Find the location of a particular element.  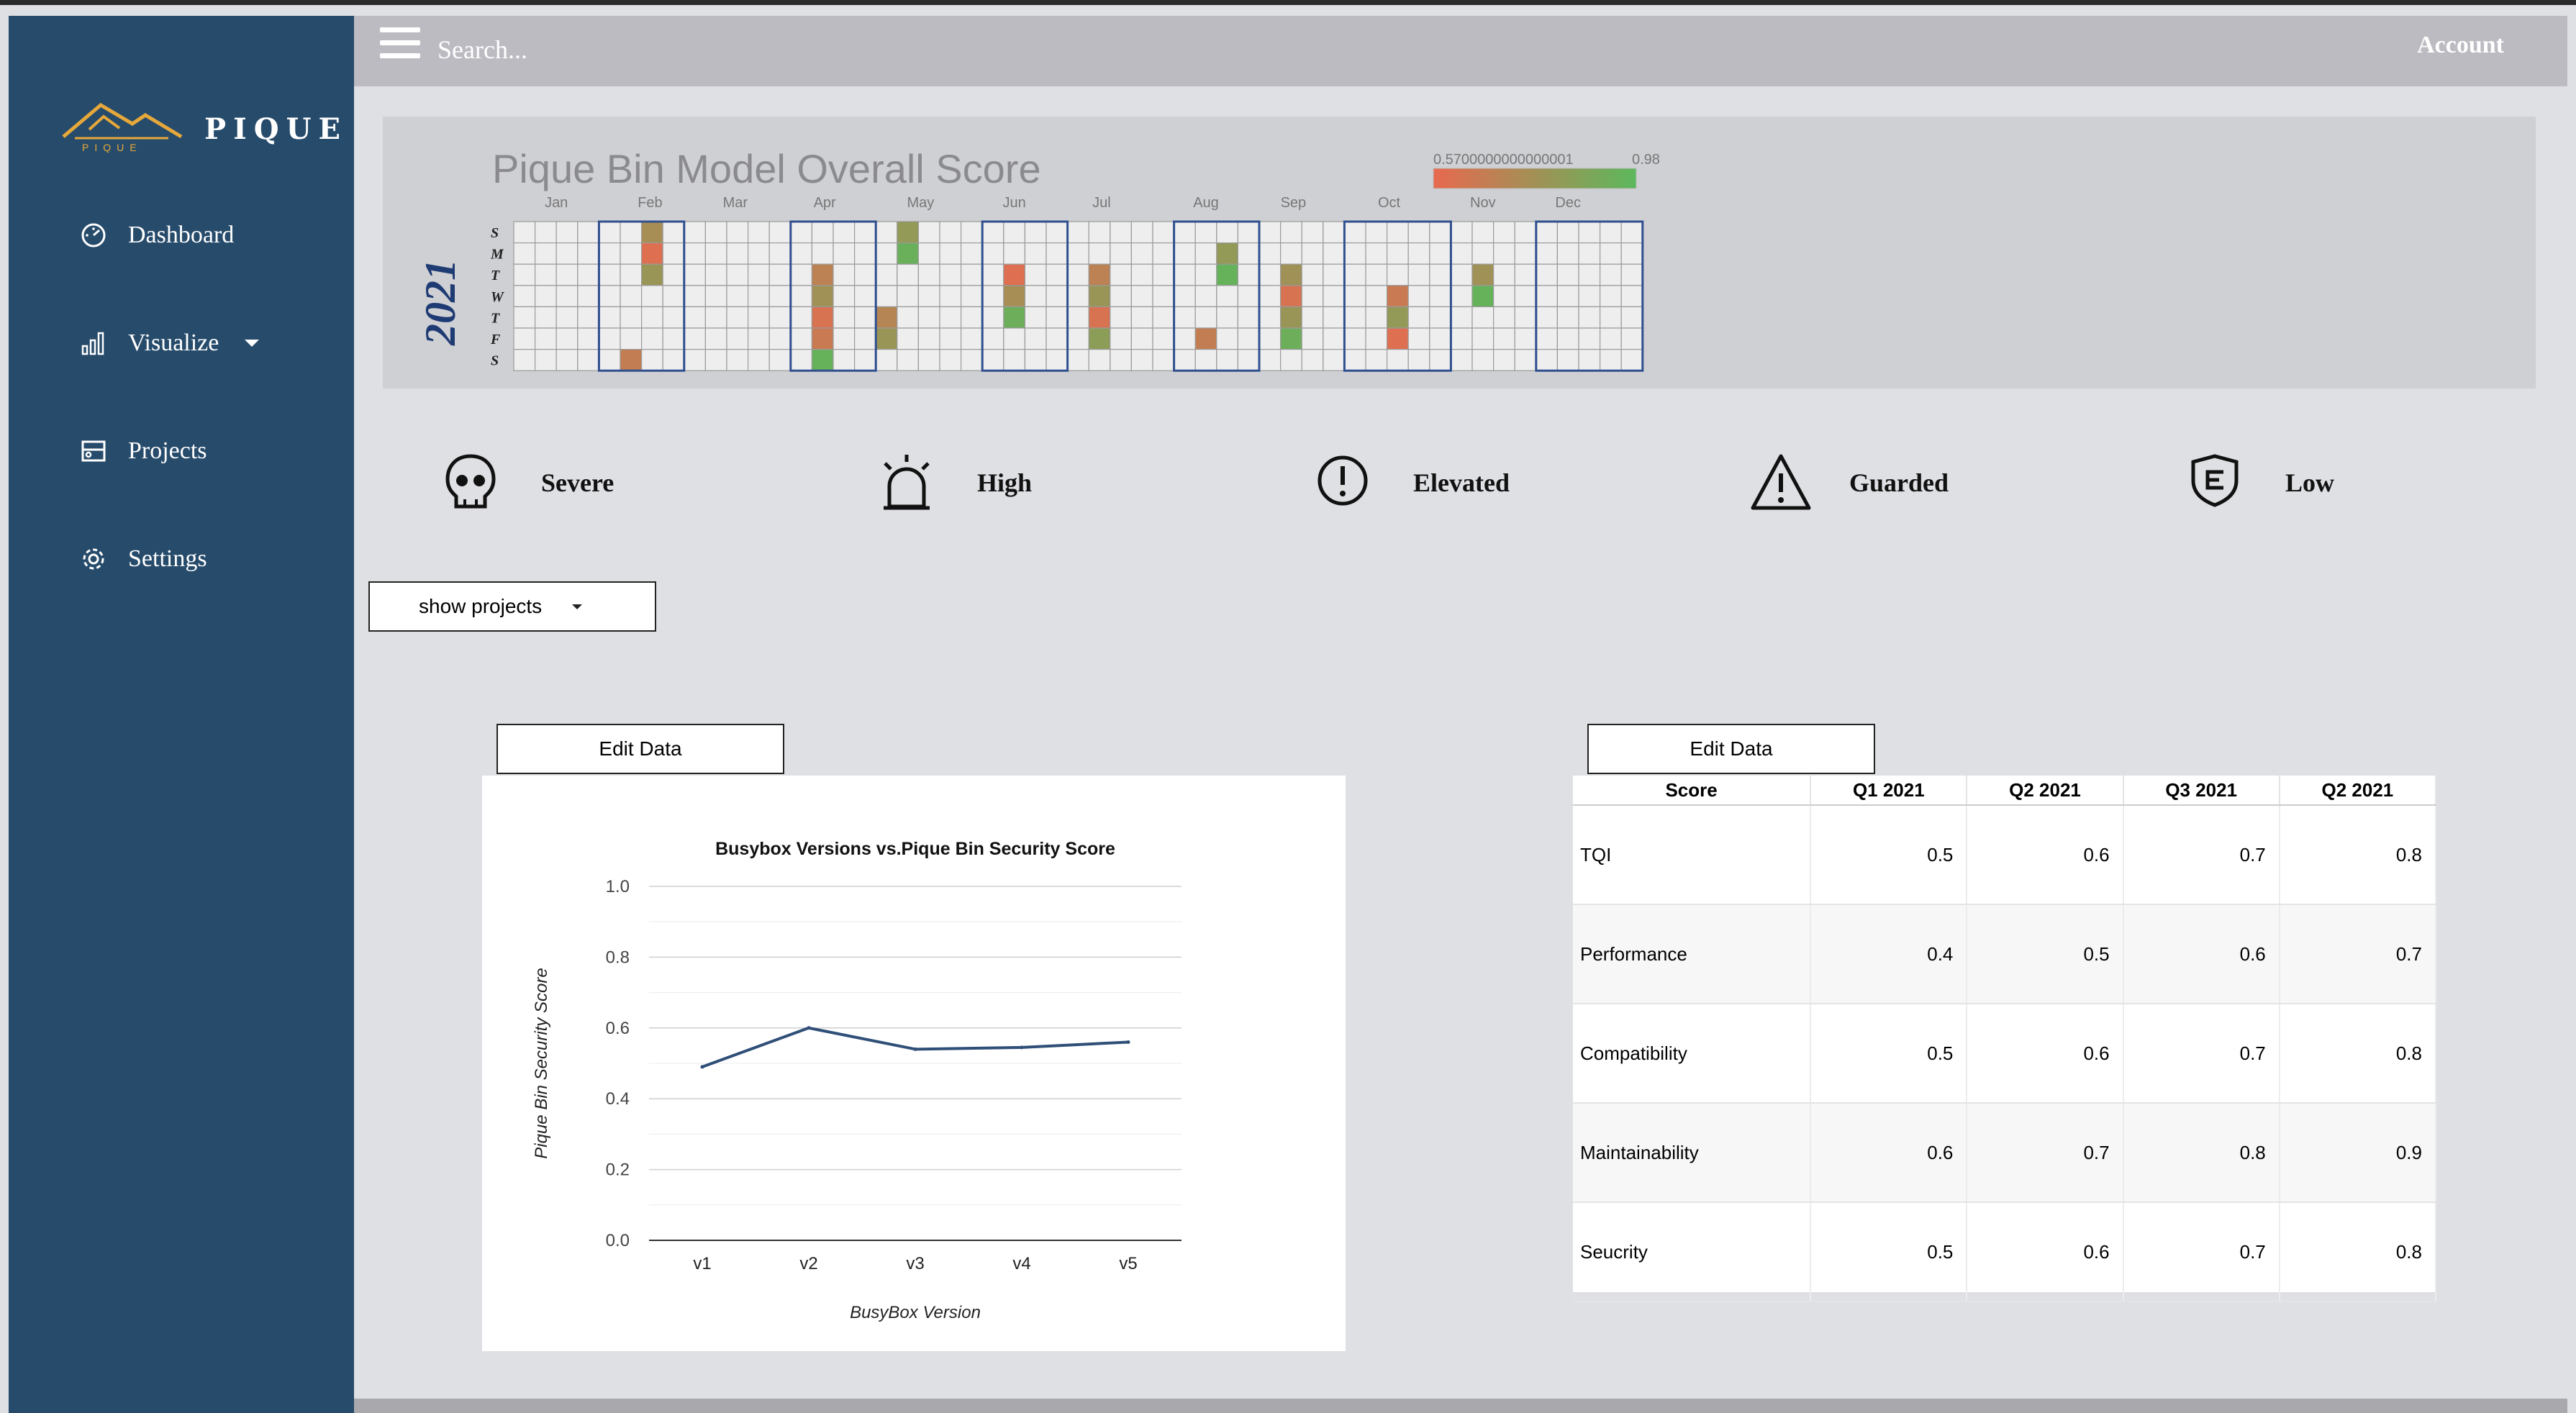

account-link: Account is located at coordinates (2460, 45).